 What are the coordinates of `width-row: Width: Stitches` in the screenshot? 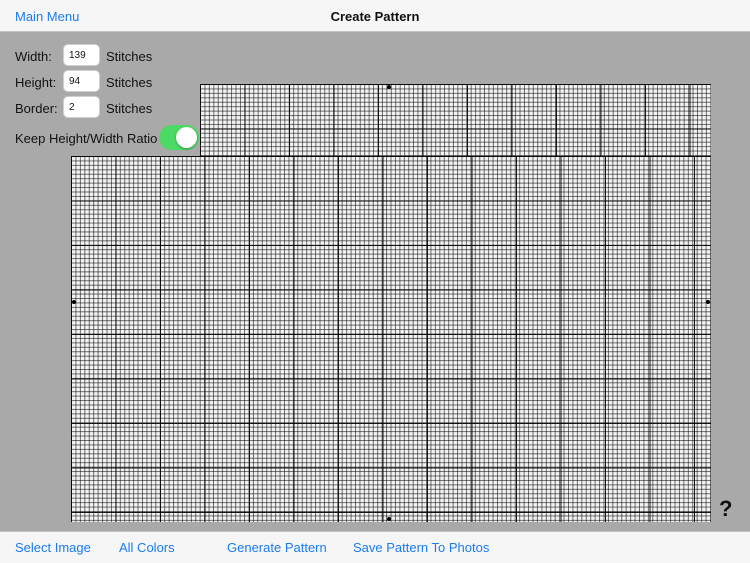 It's located at (115, 56).